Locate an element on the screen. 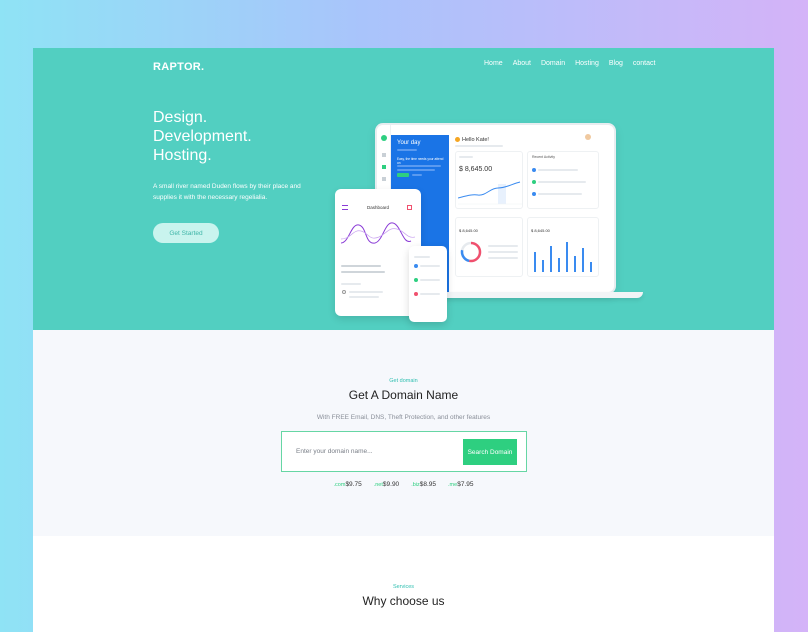  hero-headline: Design. Development. Hosting. is located at coordinates (202, 136).